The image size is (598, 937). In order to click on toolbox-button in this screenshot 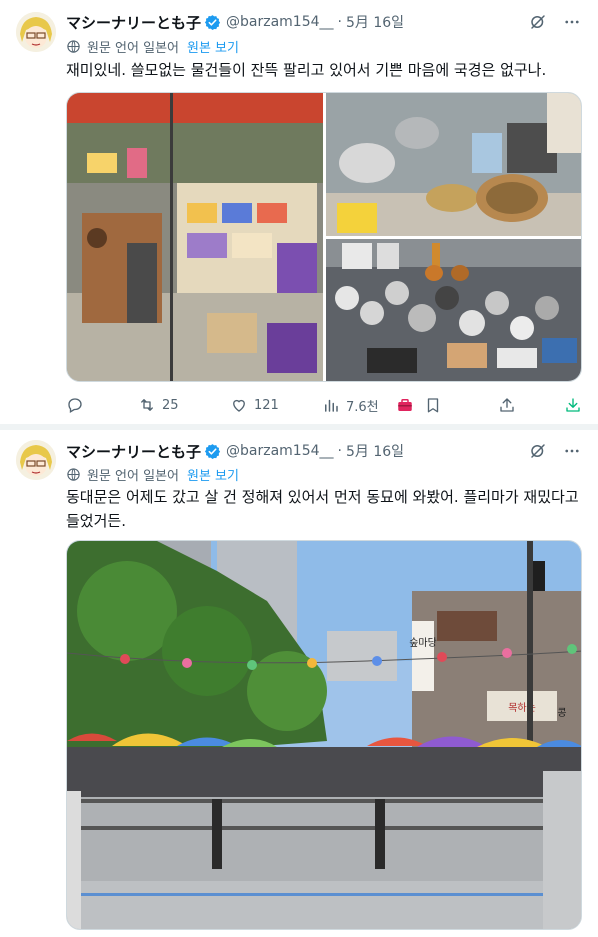, I will do `click(405, 405)`.